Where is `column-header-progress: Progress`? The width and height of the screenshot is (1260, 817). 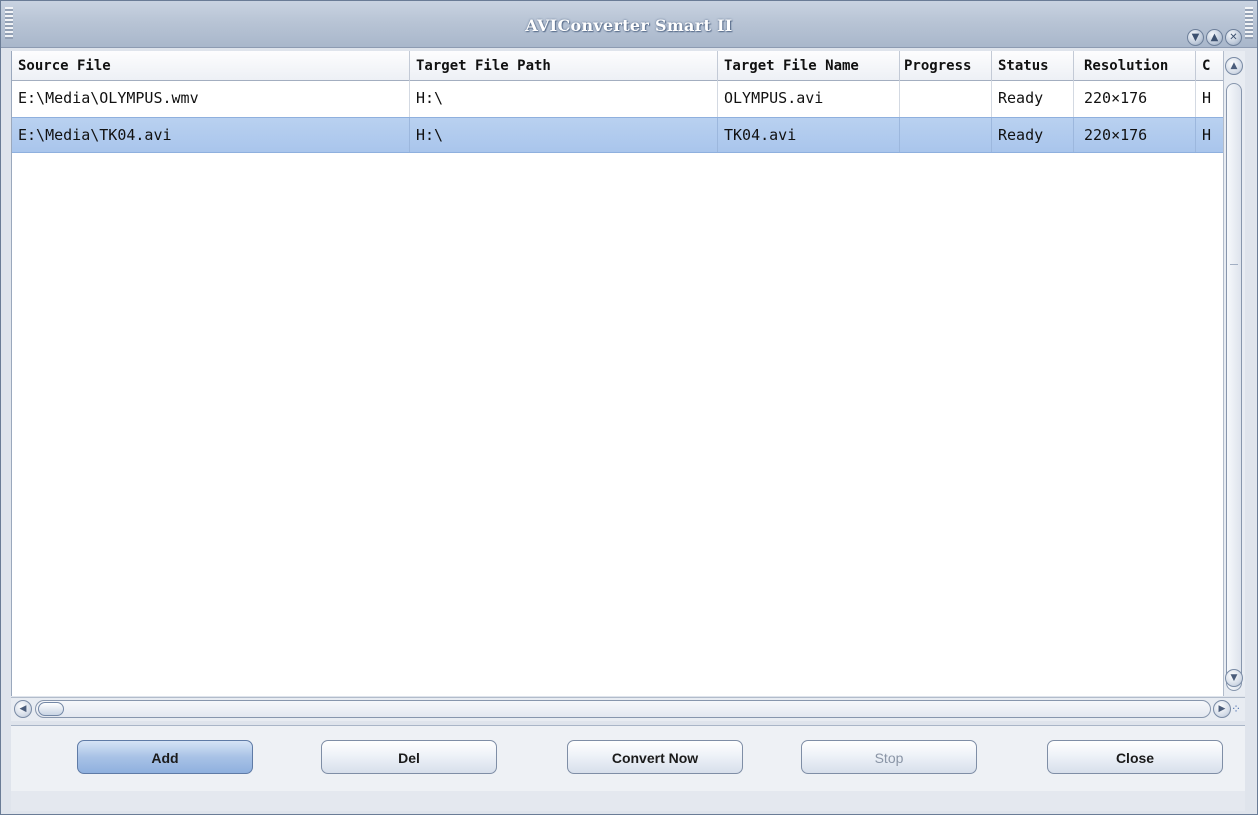 column-header-progress: Progress is located at coordinates (946, 66).